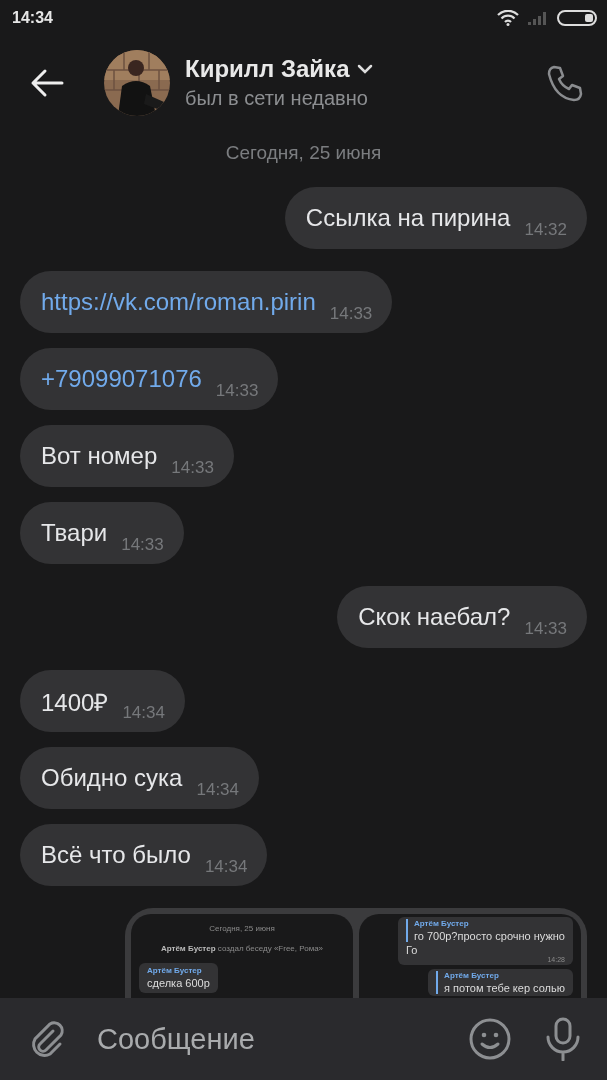  Describe the element at coordinates (508, 17) in the screenshot. I see `wifi-icon` at that location.